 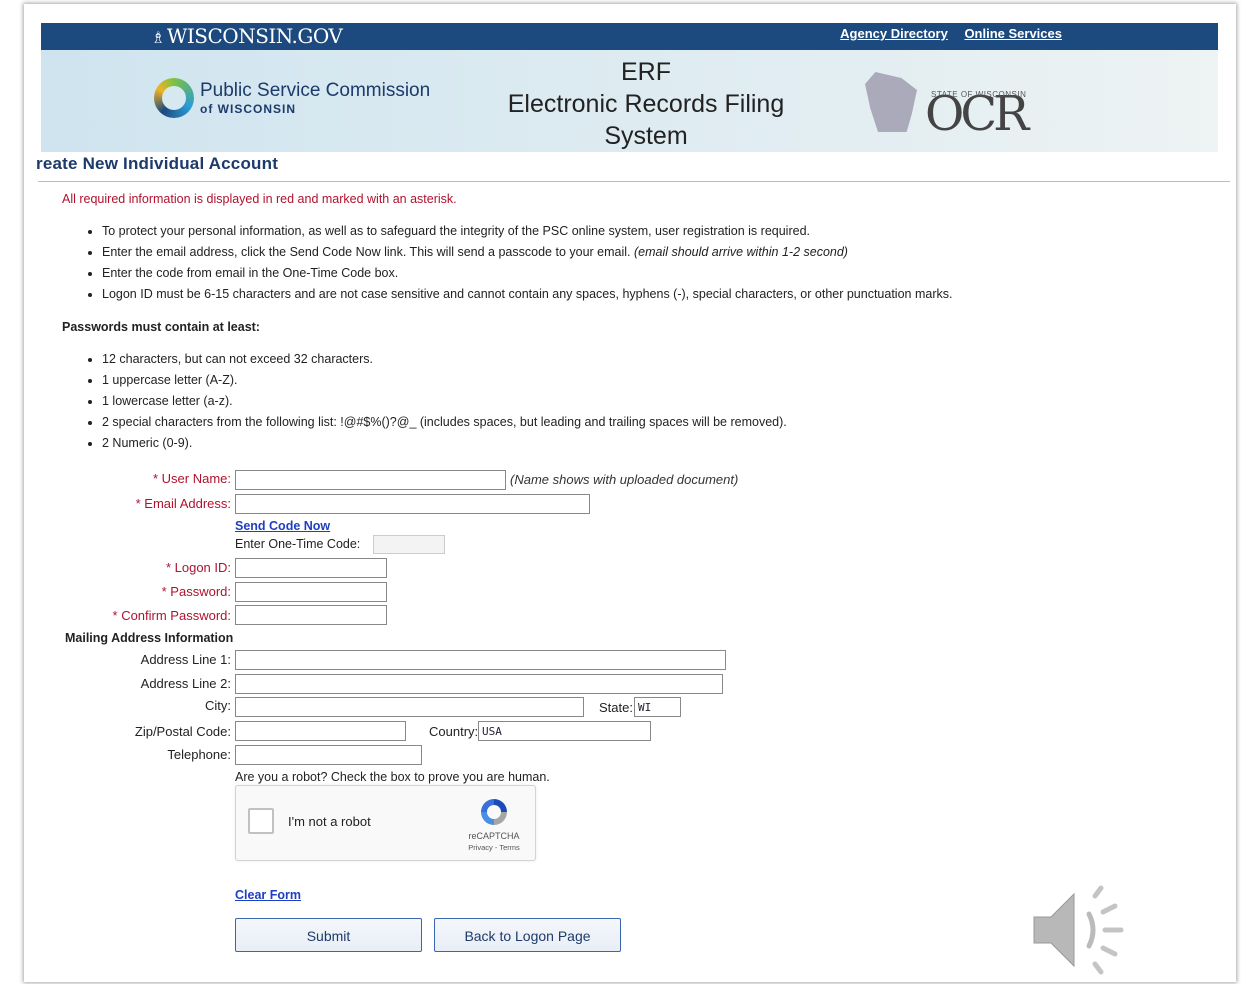 I want to click on list-item: 2 Numeric (0-9)., so click(x=444, y=443).